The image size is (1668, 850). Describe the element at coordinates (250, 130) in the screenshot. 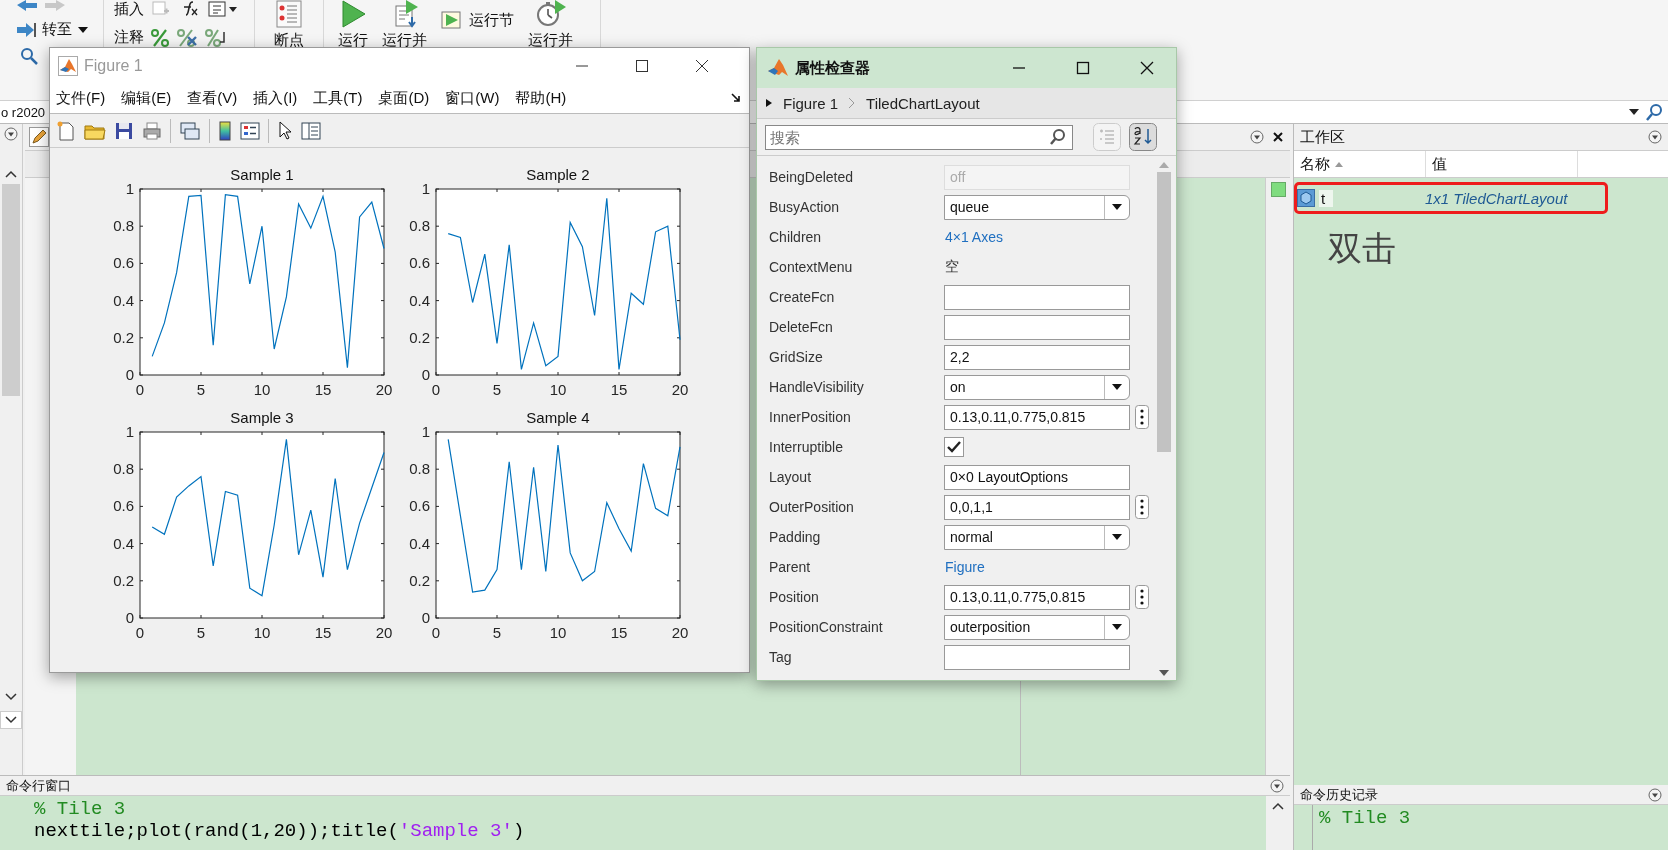

I see `legend-icon` at that location.